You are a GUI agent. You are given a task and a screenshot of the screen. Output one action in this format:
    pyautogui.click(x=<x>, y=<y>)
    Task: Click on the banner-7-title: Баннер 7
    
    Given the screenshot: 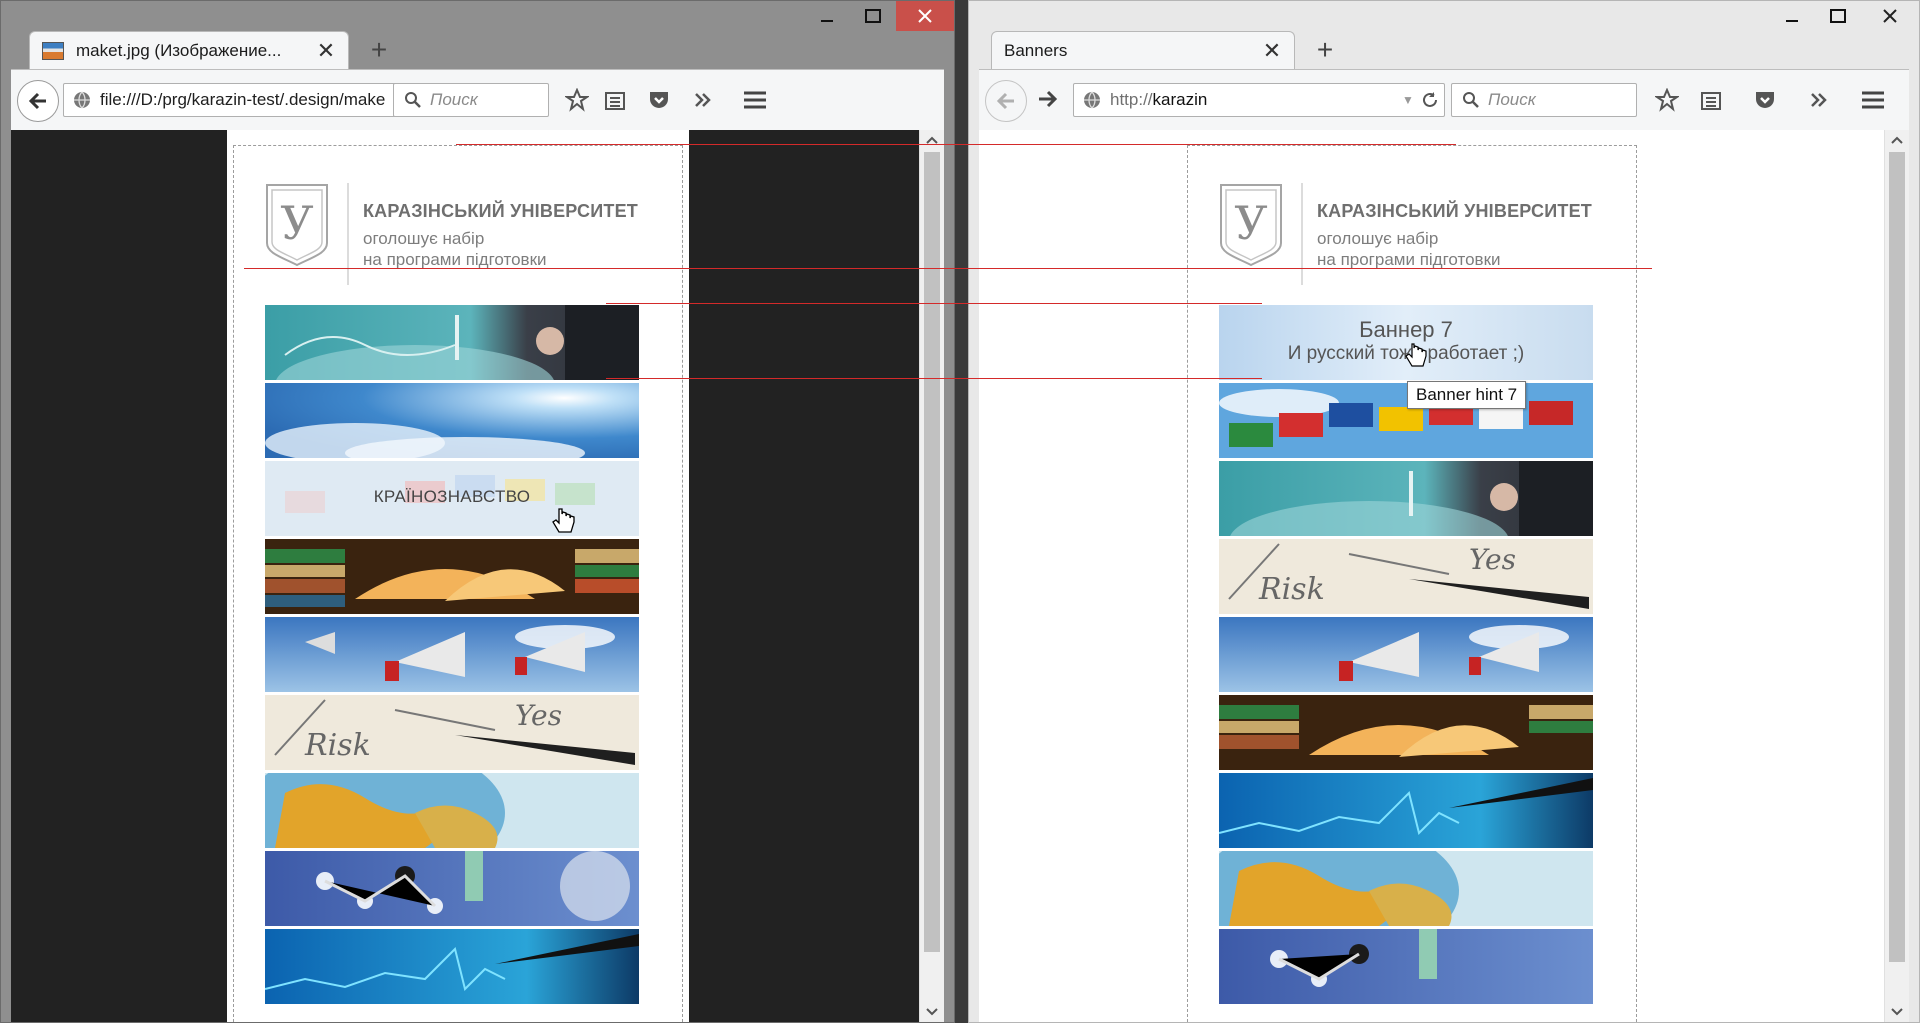 What is the action you would take?
    pyautogui.click(x=1406, y=329)
    